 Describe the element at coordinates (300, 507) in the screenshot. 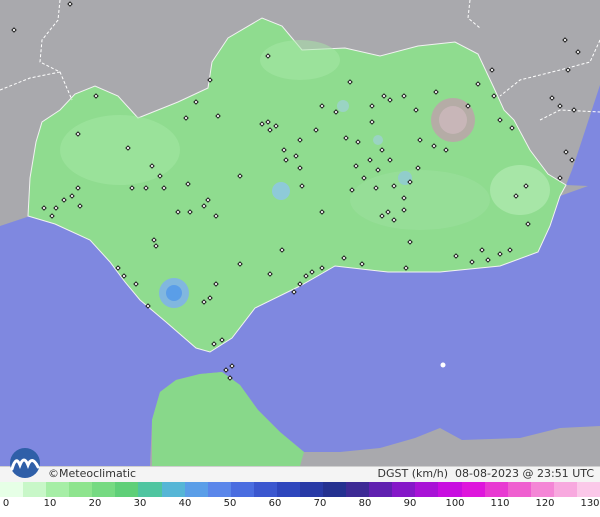

I see `legend-ticks: 0 10 20 30 40 50 60 70 80 90 100 110 120 130` at that location.